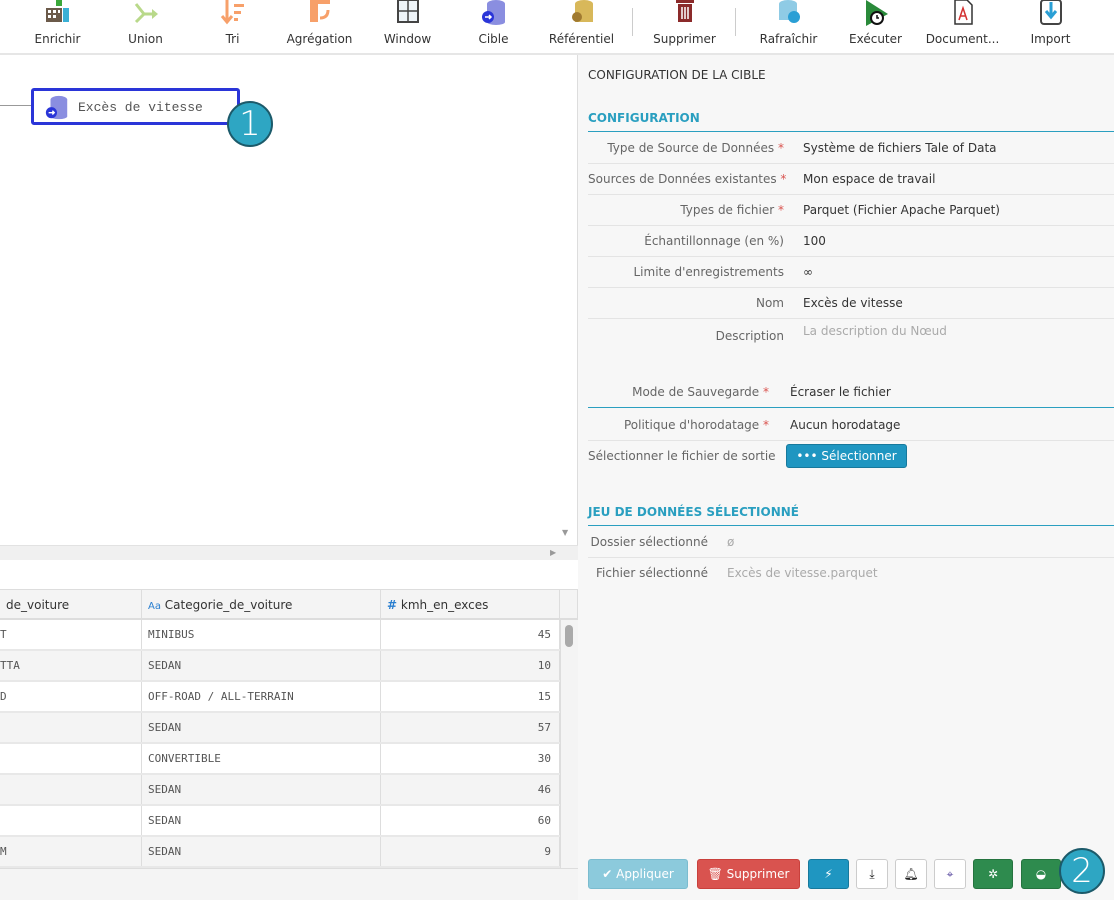 Image resolution: width=1114 pixels, height=900 pixels. I want to click on toolbar-window-button: Window, so click(407, 26).